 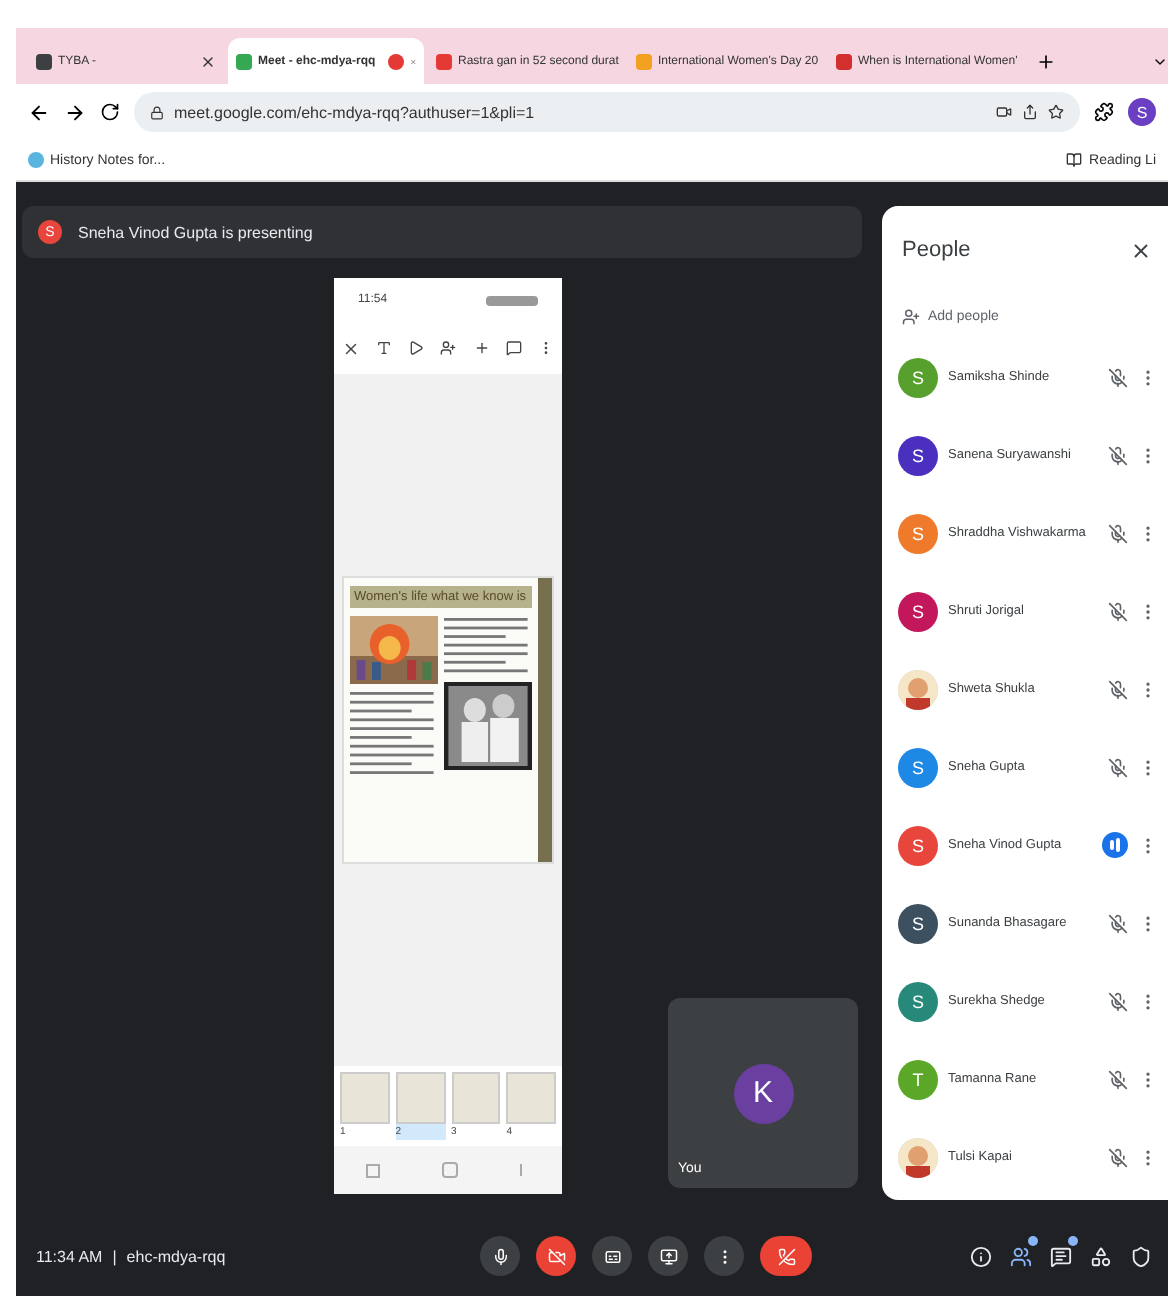 What do you see at coordinates (1046, 62) in the screenshot?
I see `new-tab-icon` at bounding box center [1046, 62].